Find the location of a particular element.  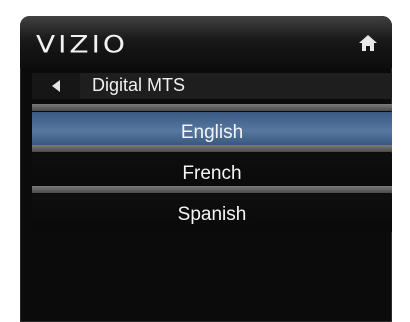

back-button is located at coordinates (56, 86).